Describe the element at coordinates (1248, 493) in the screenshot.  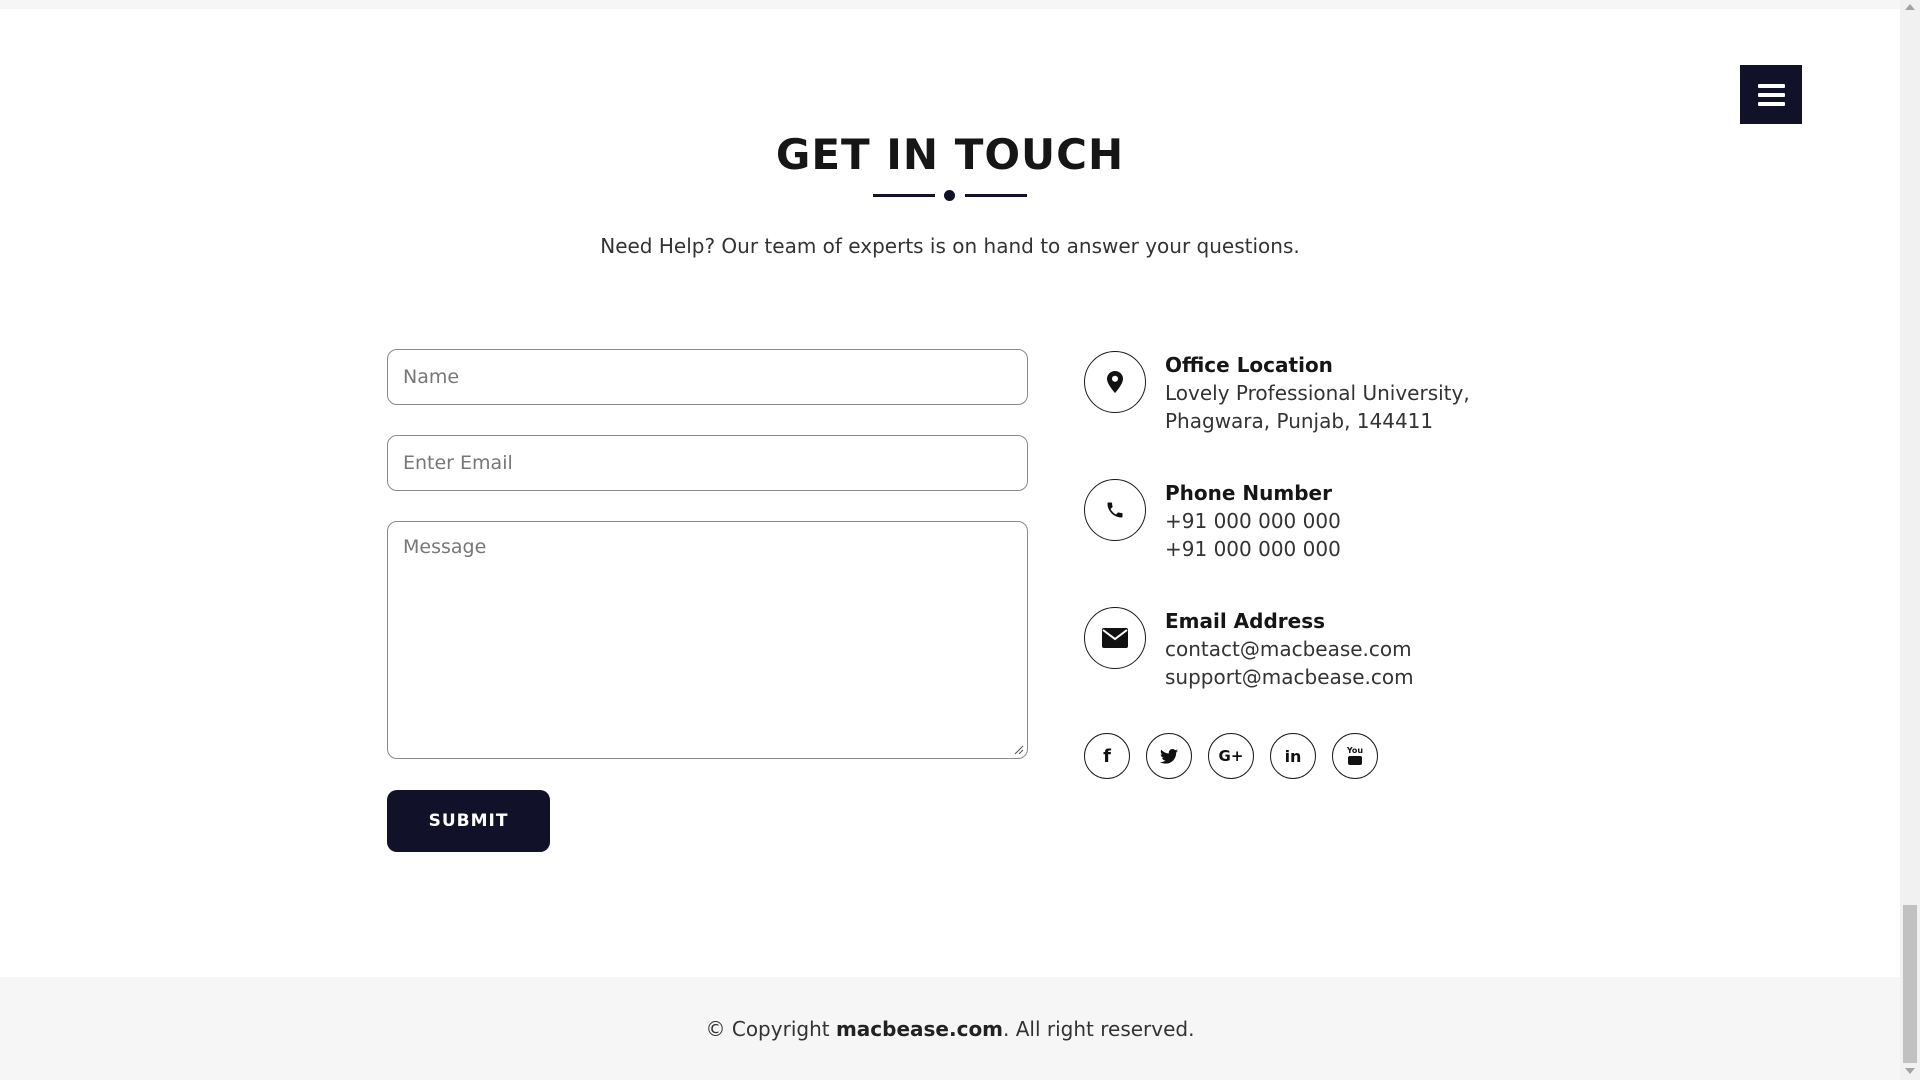
I see `phone-number-title: Phone Number` at that location.